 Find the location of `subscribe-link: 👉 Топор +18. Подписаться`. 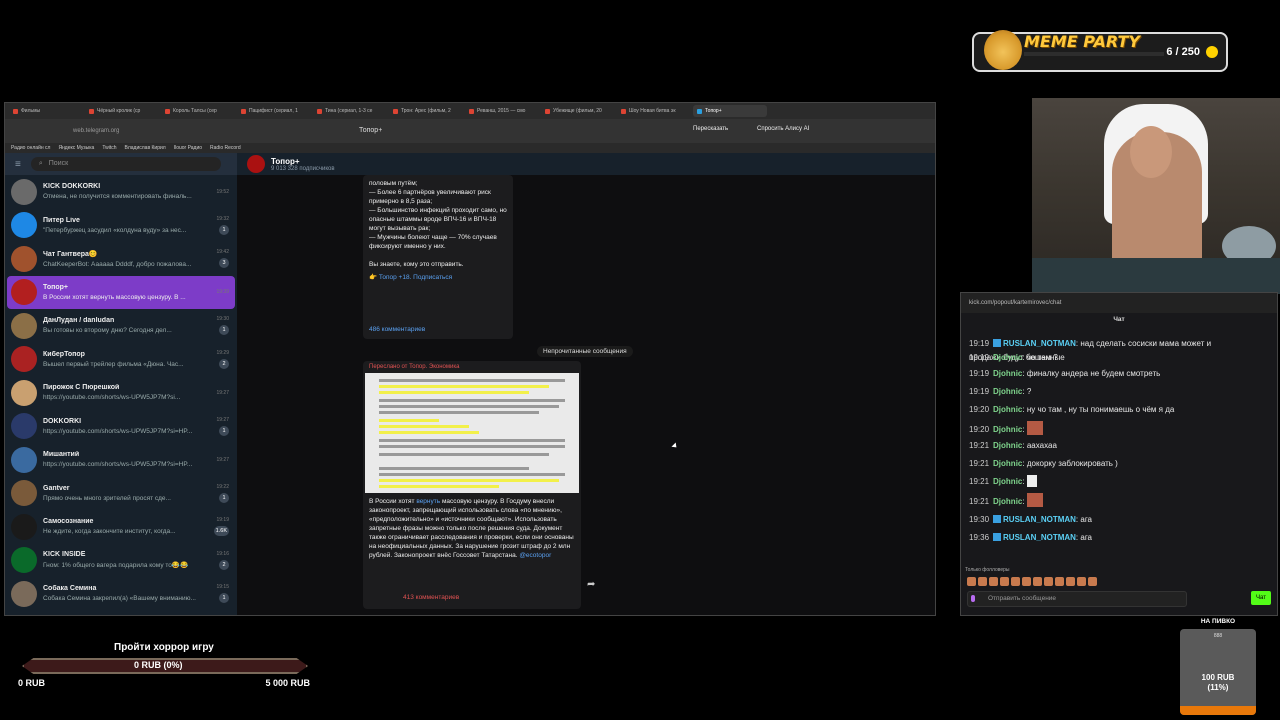

subscribe-link: 👉 Топор +18. Подписаться is located at coordinates (438, 277).